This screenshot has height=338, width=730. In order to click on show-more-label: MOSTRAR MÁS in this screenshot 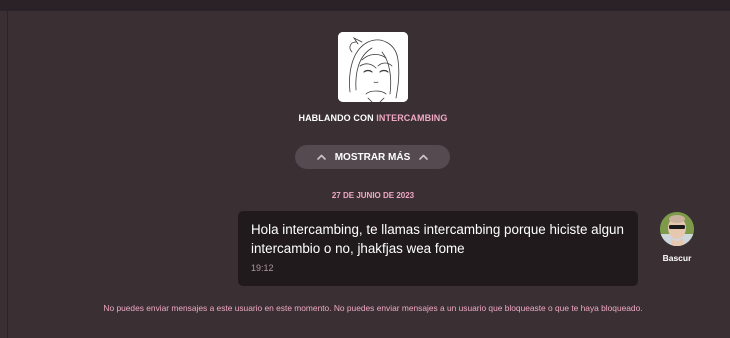, I will do `click(372, 157)`.